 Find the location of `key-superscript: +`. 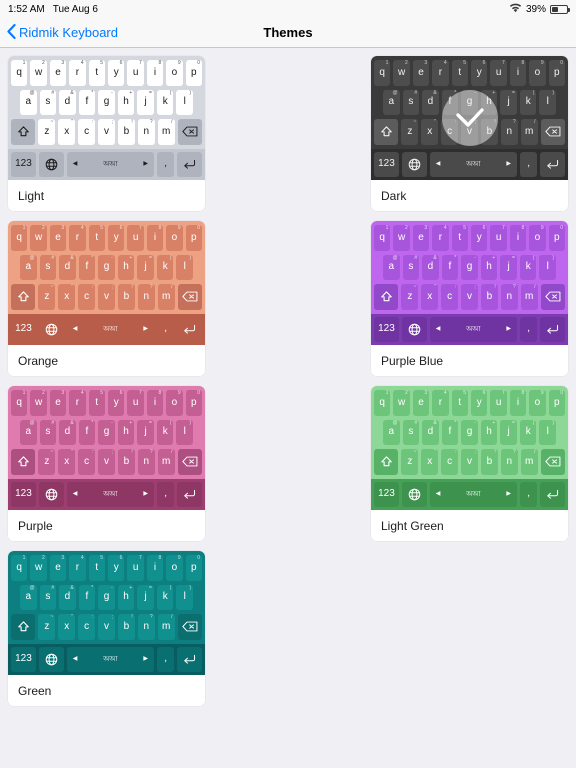

key-superscript: + is located at coordinates (131, 587).